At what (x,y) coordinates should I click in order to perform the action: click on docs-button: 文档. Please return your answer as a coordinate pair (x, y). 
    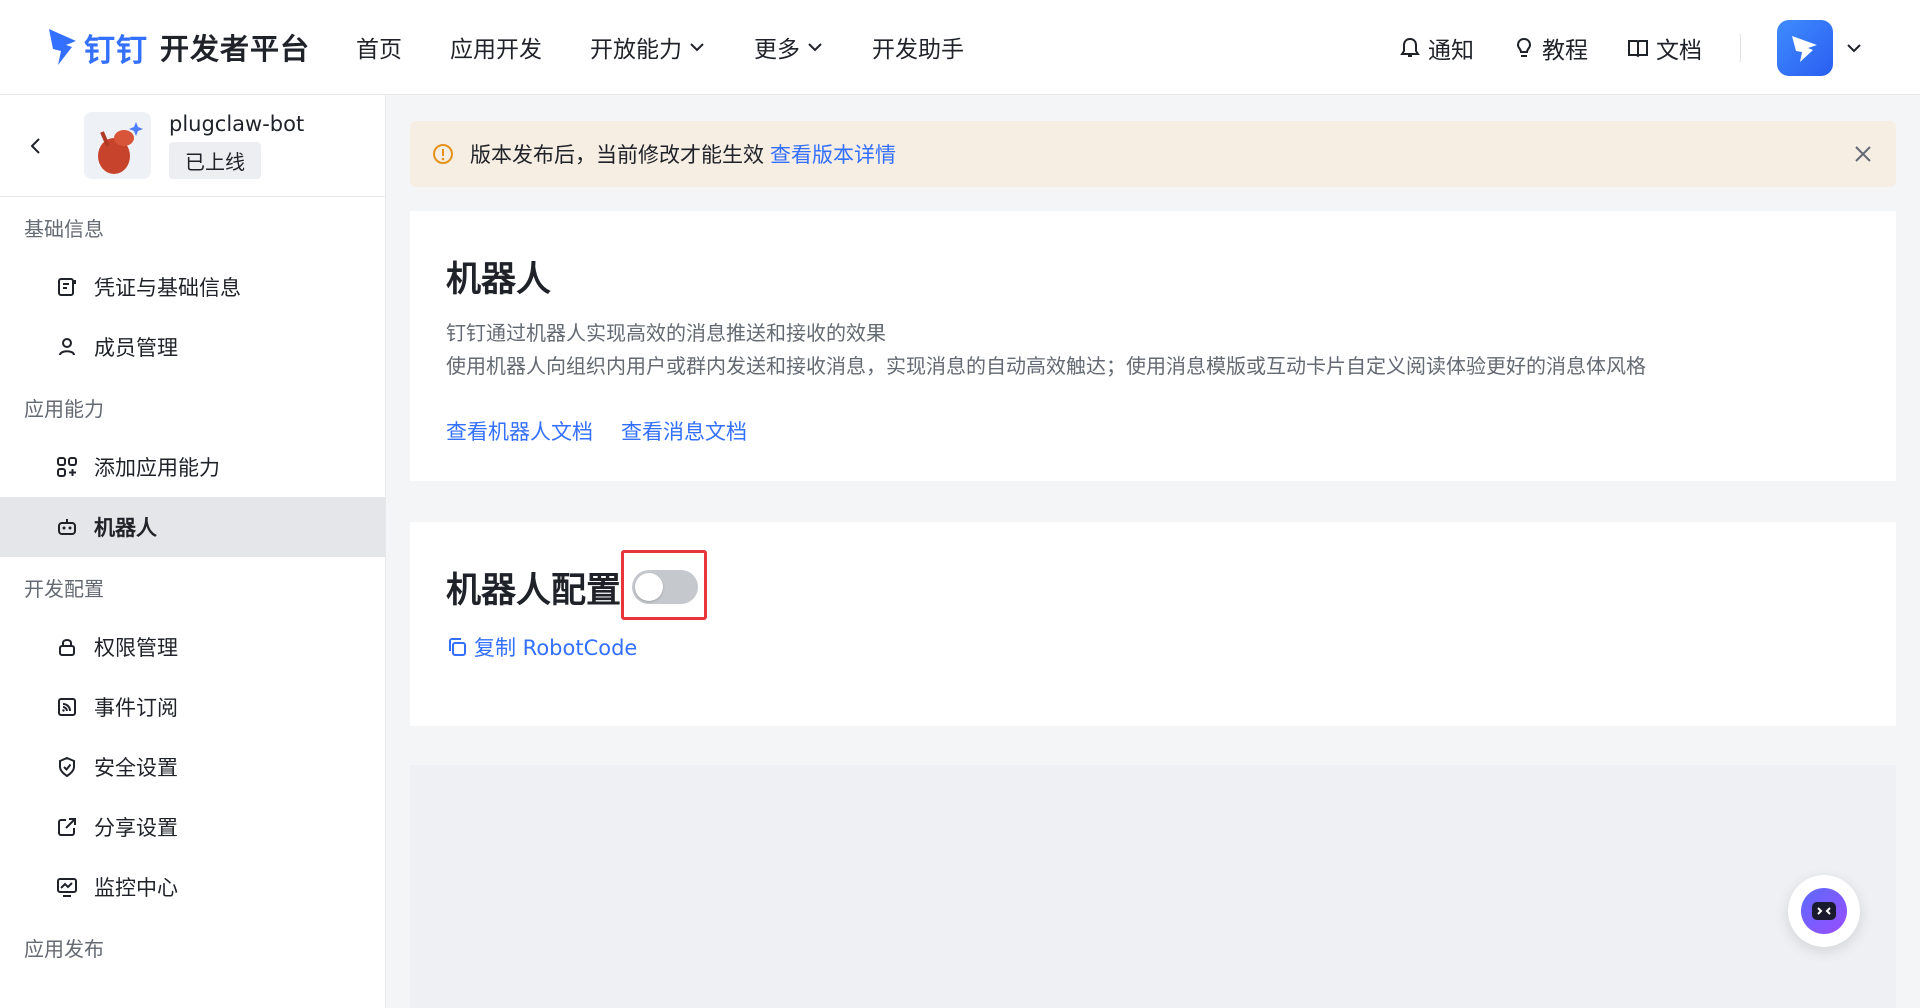
    Looking at the image, I should click on (1664, 48).